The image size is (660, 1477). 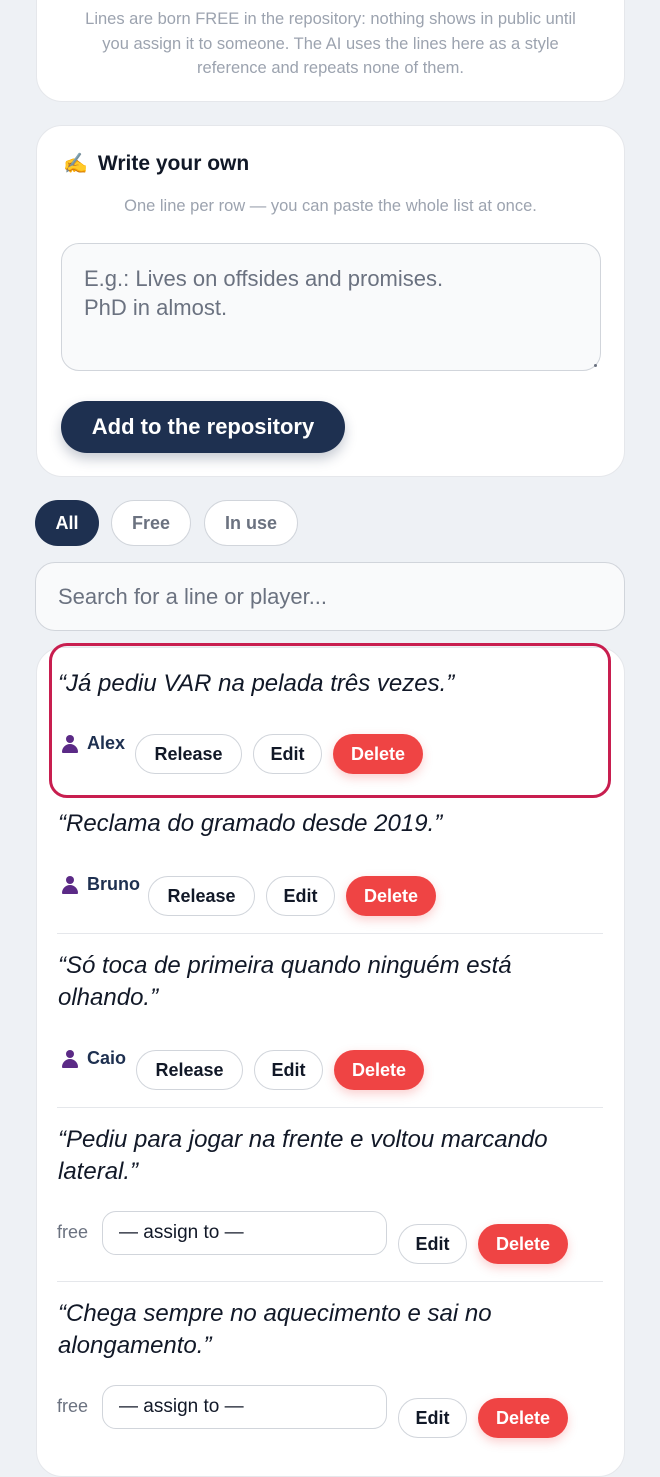 What do you see at coordinates (106, 743) in the screenshot?
I see `owner-name: Alex` at bounding box center [106, 743].